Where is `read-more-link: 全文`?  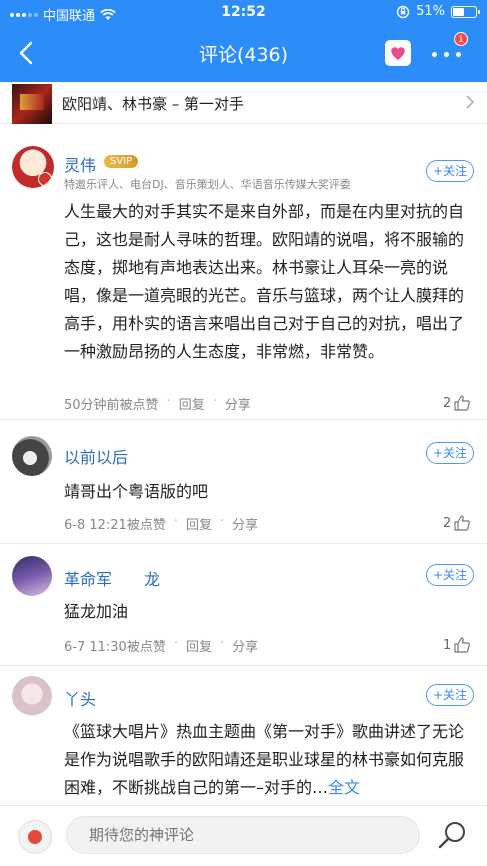 read-more-link: 全文 is located at coordinates (344, 787).